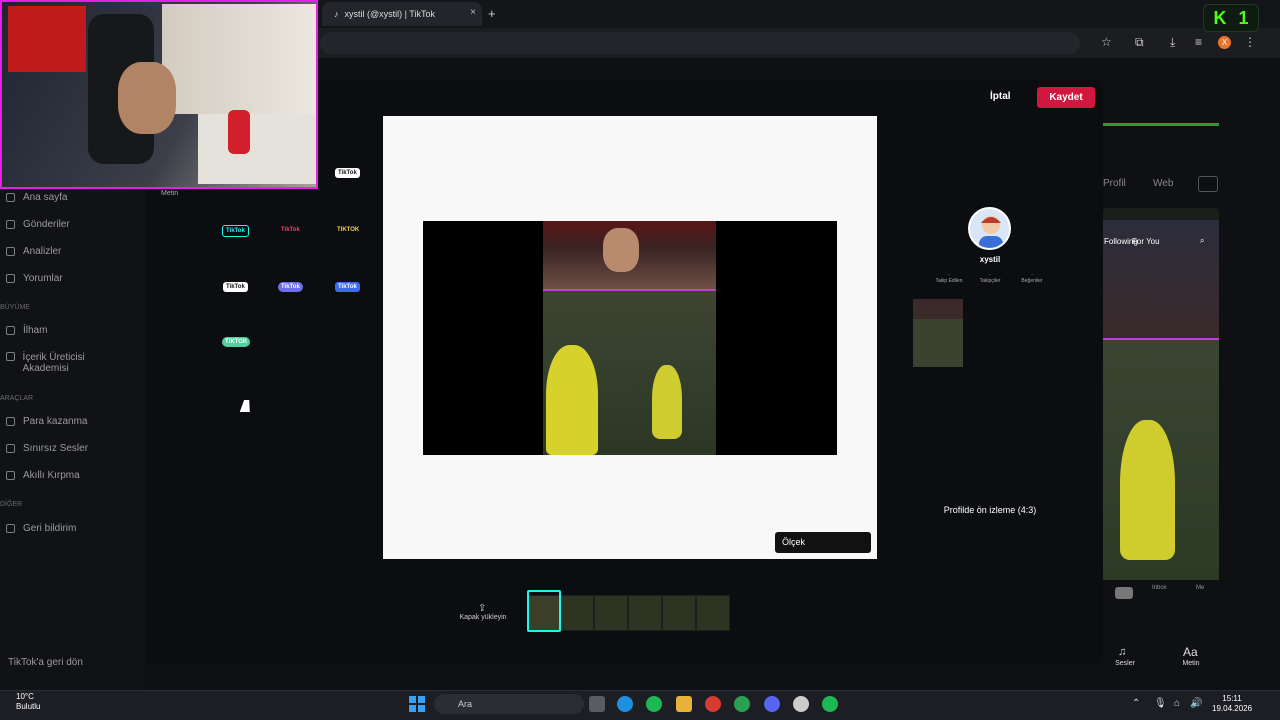 The height and width of the screenshot is (720, 1280). I want to click on back-to-tiktok-link: TikTok'a geri dön, so click(45, 662).